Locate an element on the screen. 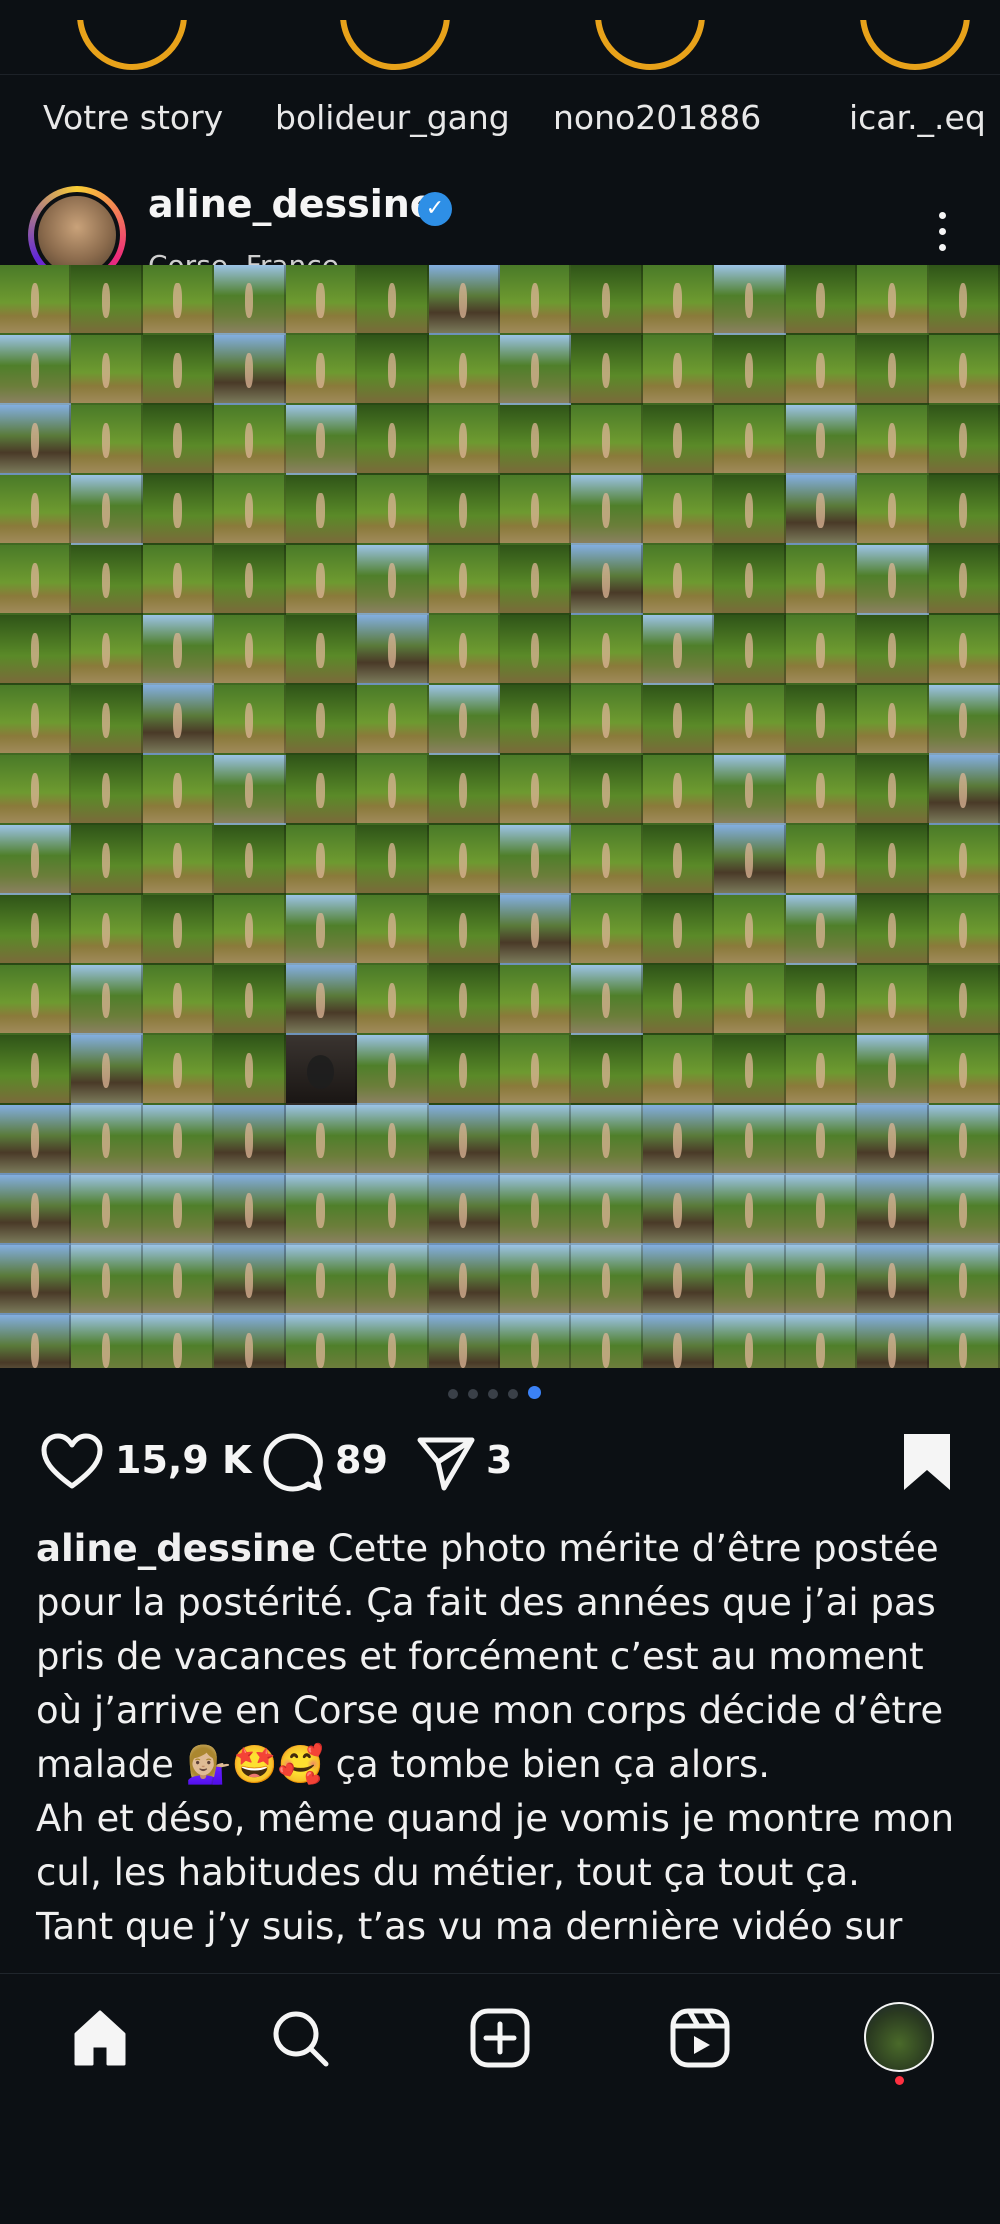  reels-icon is located at coordinates (700, 2038).